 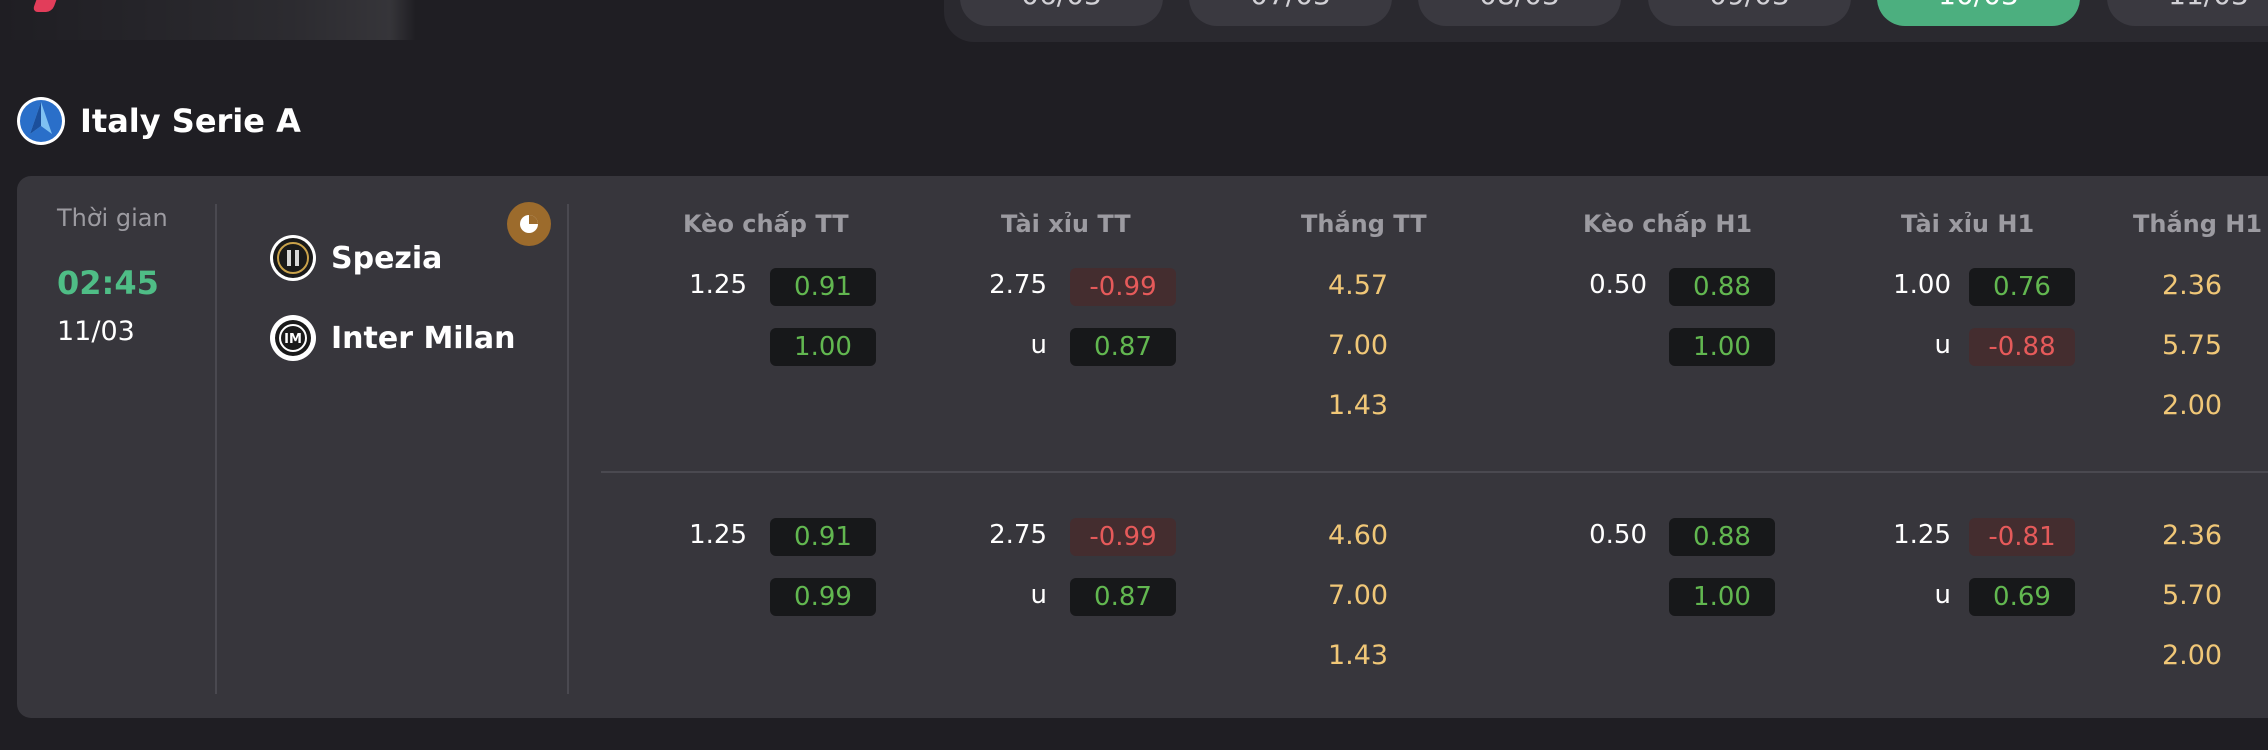 I want to click on away-team-name: Inter Milan, so click(x=423, y=338).